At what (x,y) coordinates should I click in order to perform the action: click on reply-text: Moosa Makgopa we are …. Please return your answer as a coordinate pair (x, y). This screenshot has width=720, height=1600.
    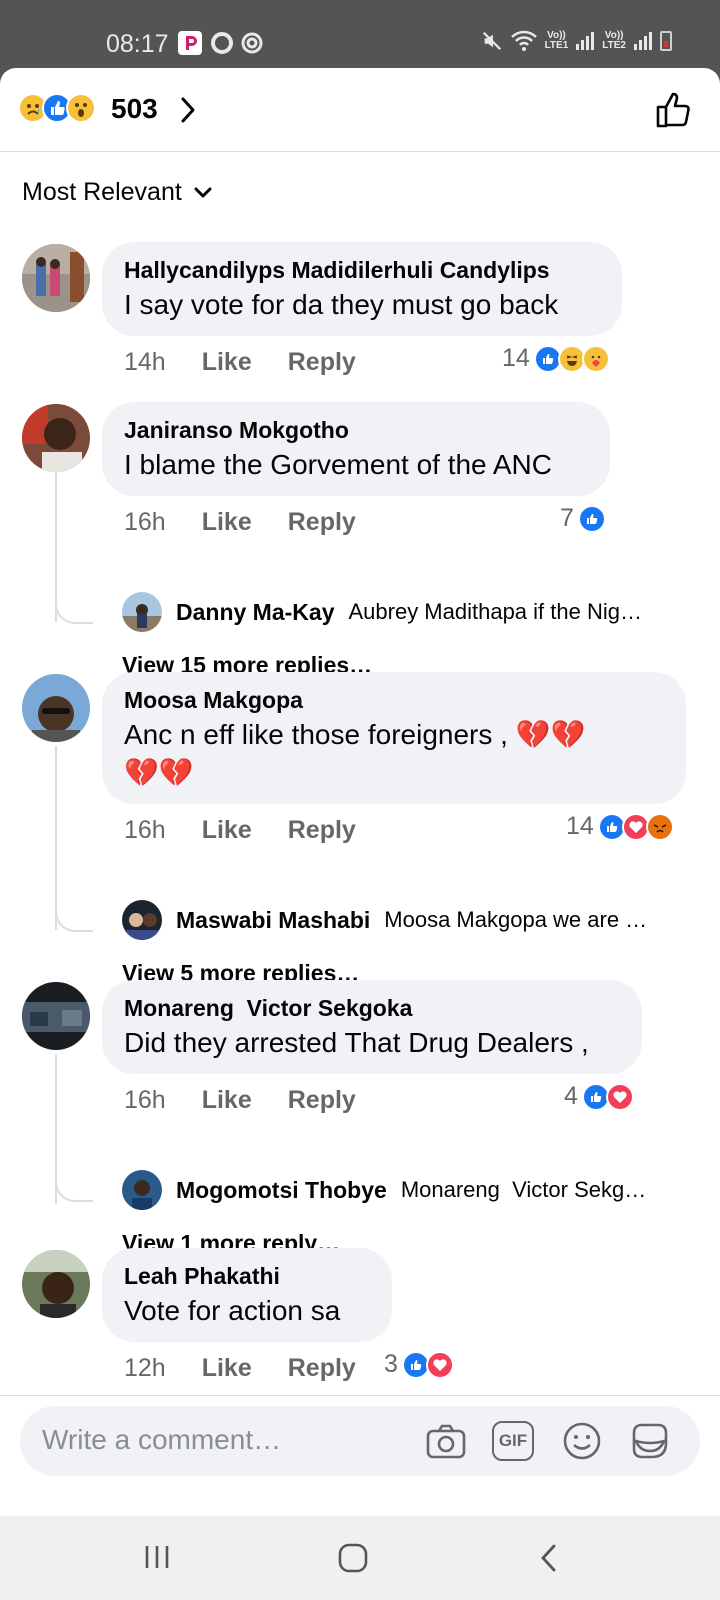
    Looking at the image, I should click on (516, 919).